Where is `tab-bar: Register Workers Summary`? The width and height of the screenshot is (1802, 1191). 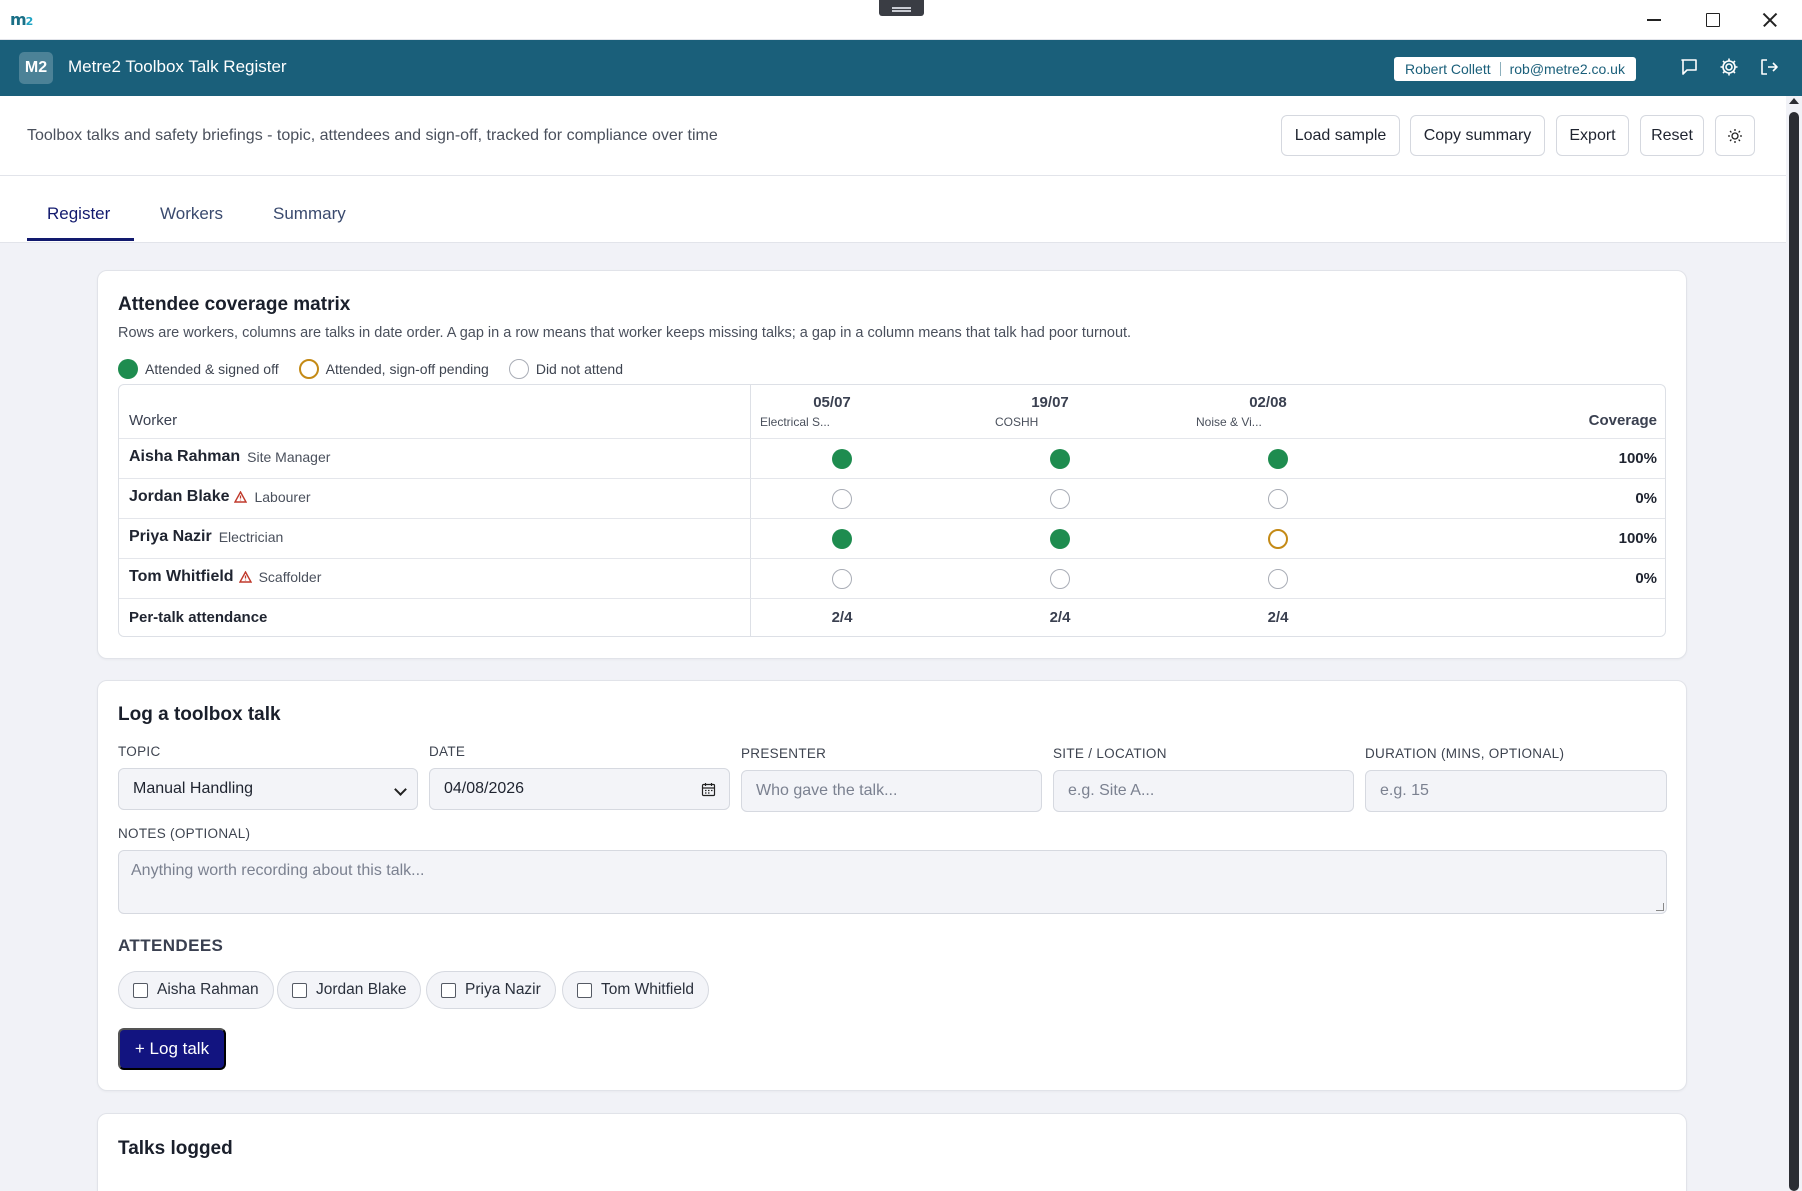
tab-bar: Register Workers Summary is located at coordinates (893, 209).